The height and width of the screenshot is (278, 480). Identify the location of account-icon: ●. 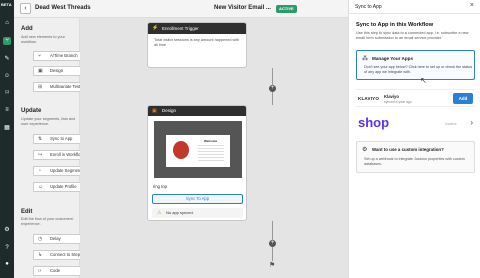
(7, 264).